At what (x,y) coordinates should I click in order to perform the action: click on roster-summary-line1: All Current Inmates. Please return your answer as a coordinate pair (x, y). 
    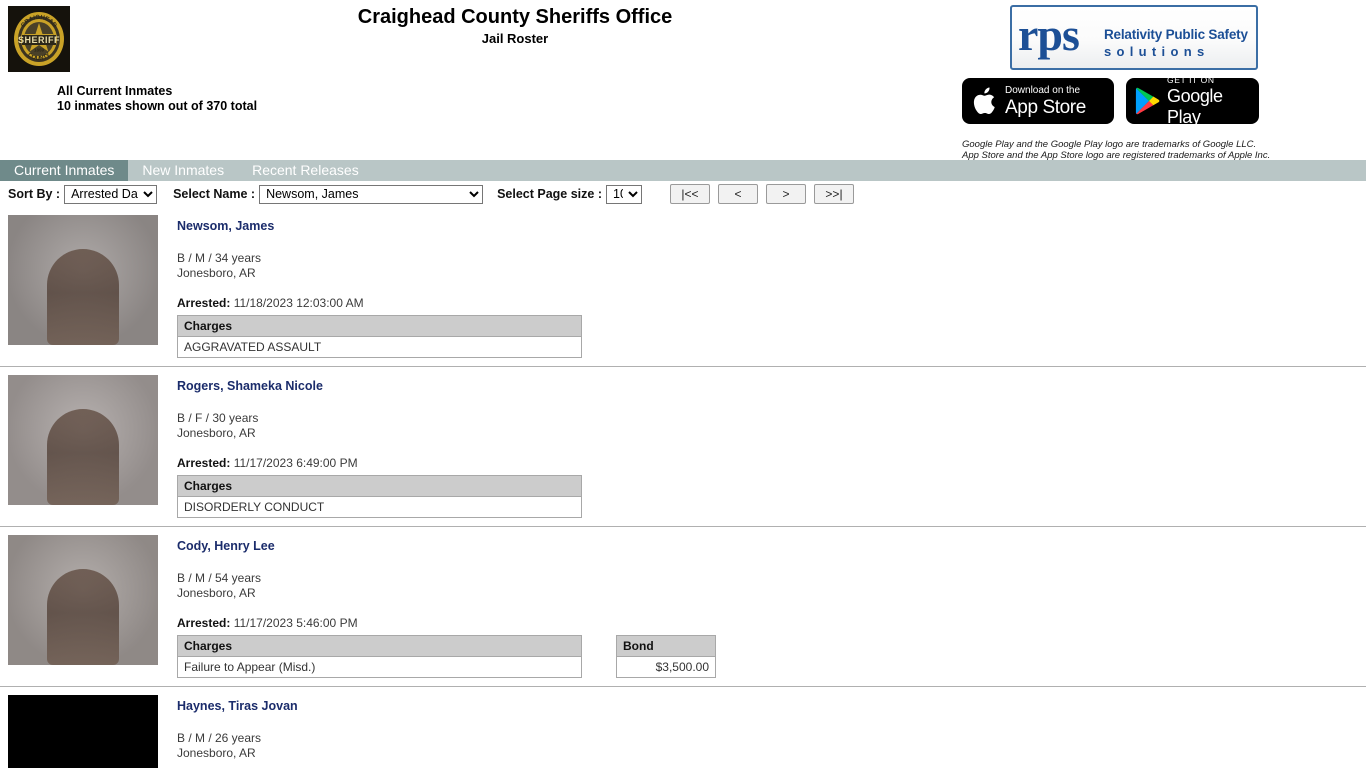
    Looking at the image, I should click on (115, 91).